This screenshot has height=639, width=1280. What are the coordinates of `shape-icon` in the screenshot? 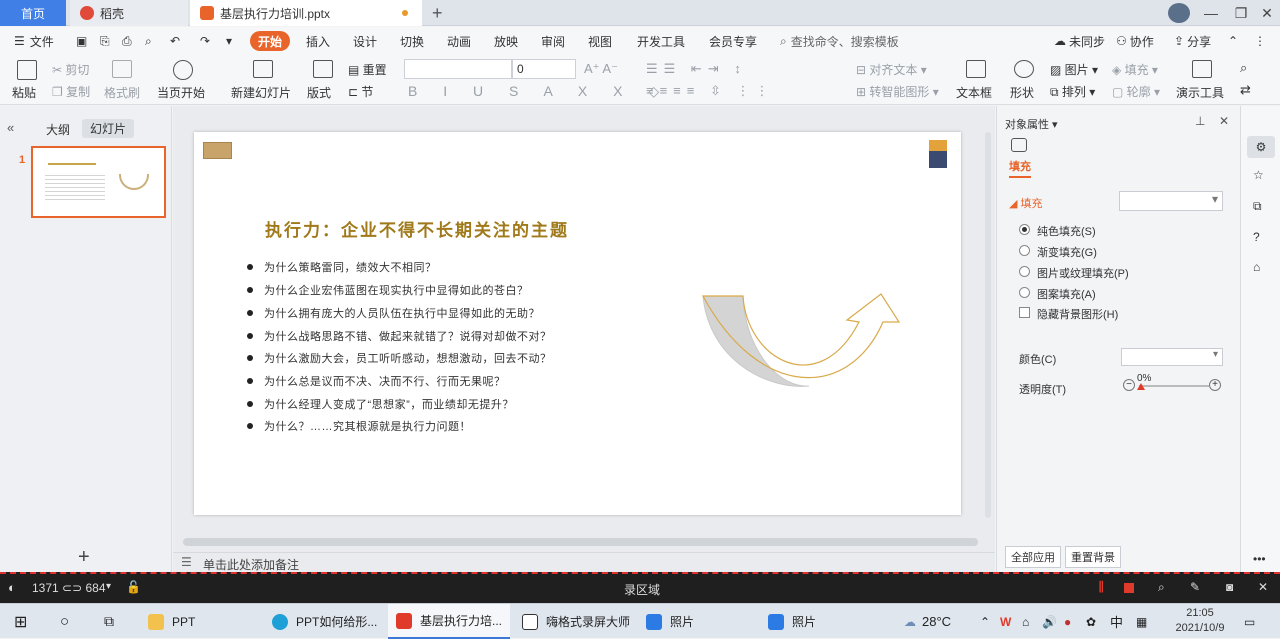 It's located at (1024, 69).